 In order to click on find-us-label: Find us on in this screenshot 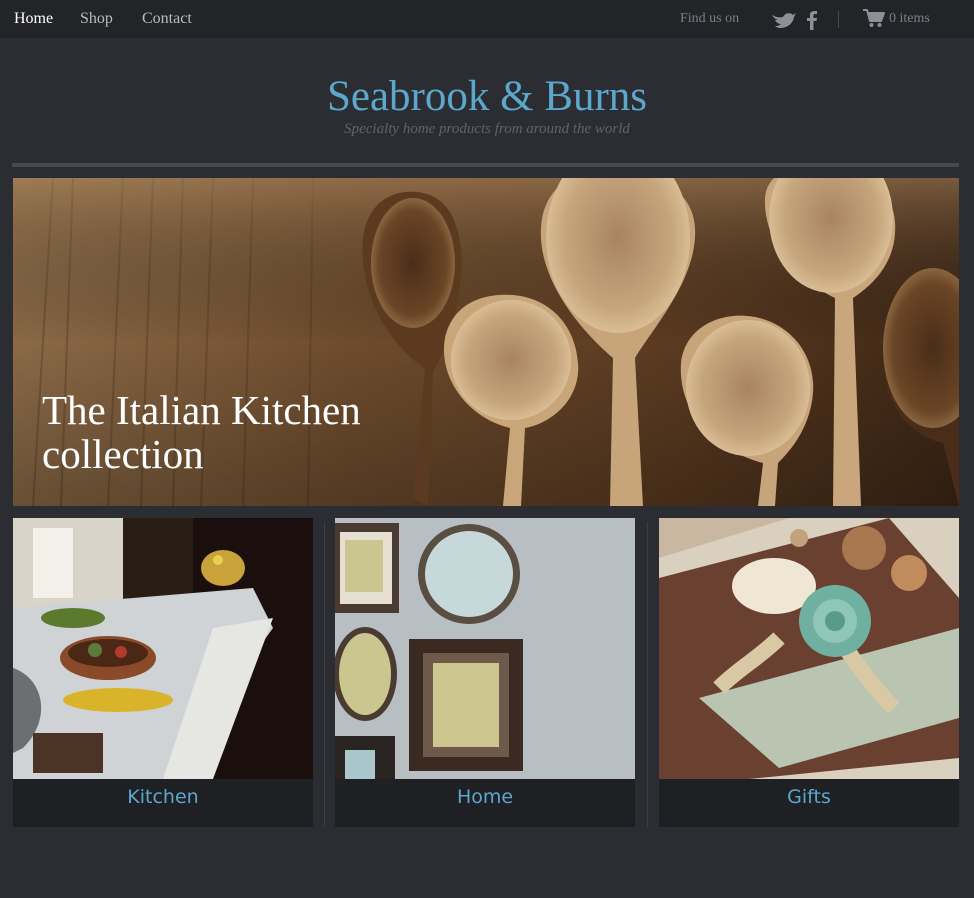, I will do `click(710, 18)`.